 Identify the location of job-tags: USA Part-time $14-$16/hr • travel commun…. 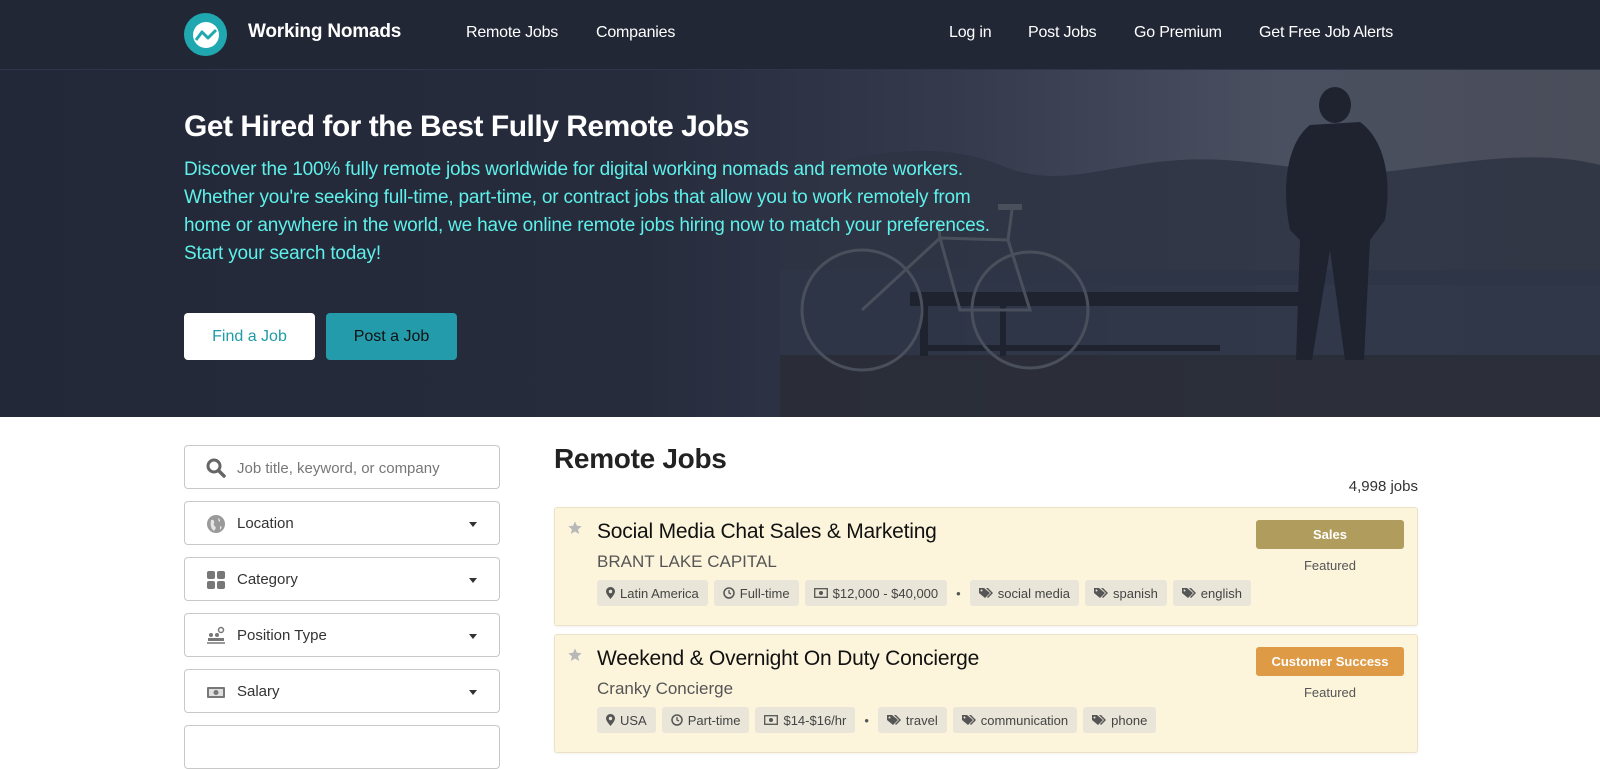
(877, 720).